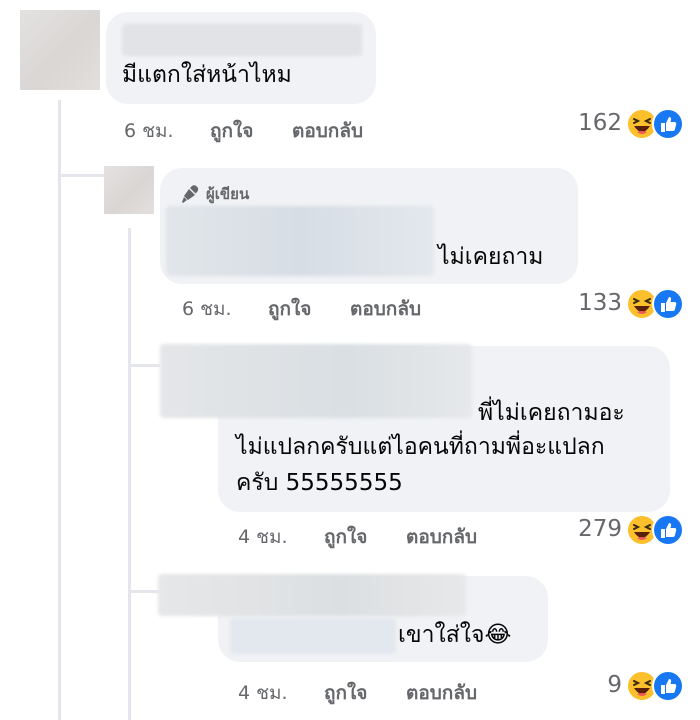 Image resolution: width=700 pixels, height=720 pixels. I want to click on author-badge: ผู้เขียน, so click(214, 194).